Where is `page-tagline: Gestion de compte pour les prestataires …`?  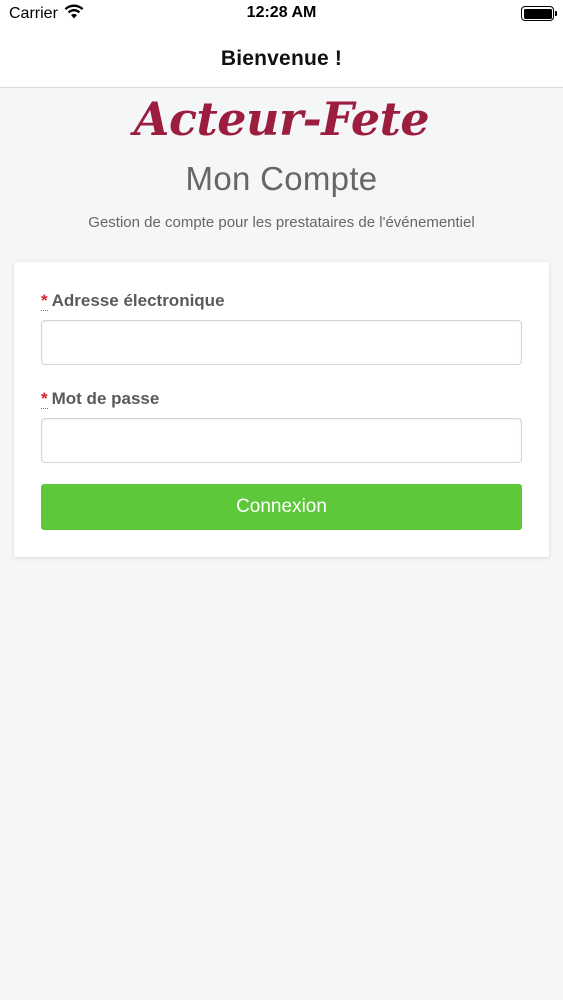 page-tagline: Gestion de compte pour les prestataires … is located at coordinates (281, 222).